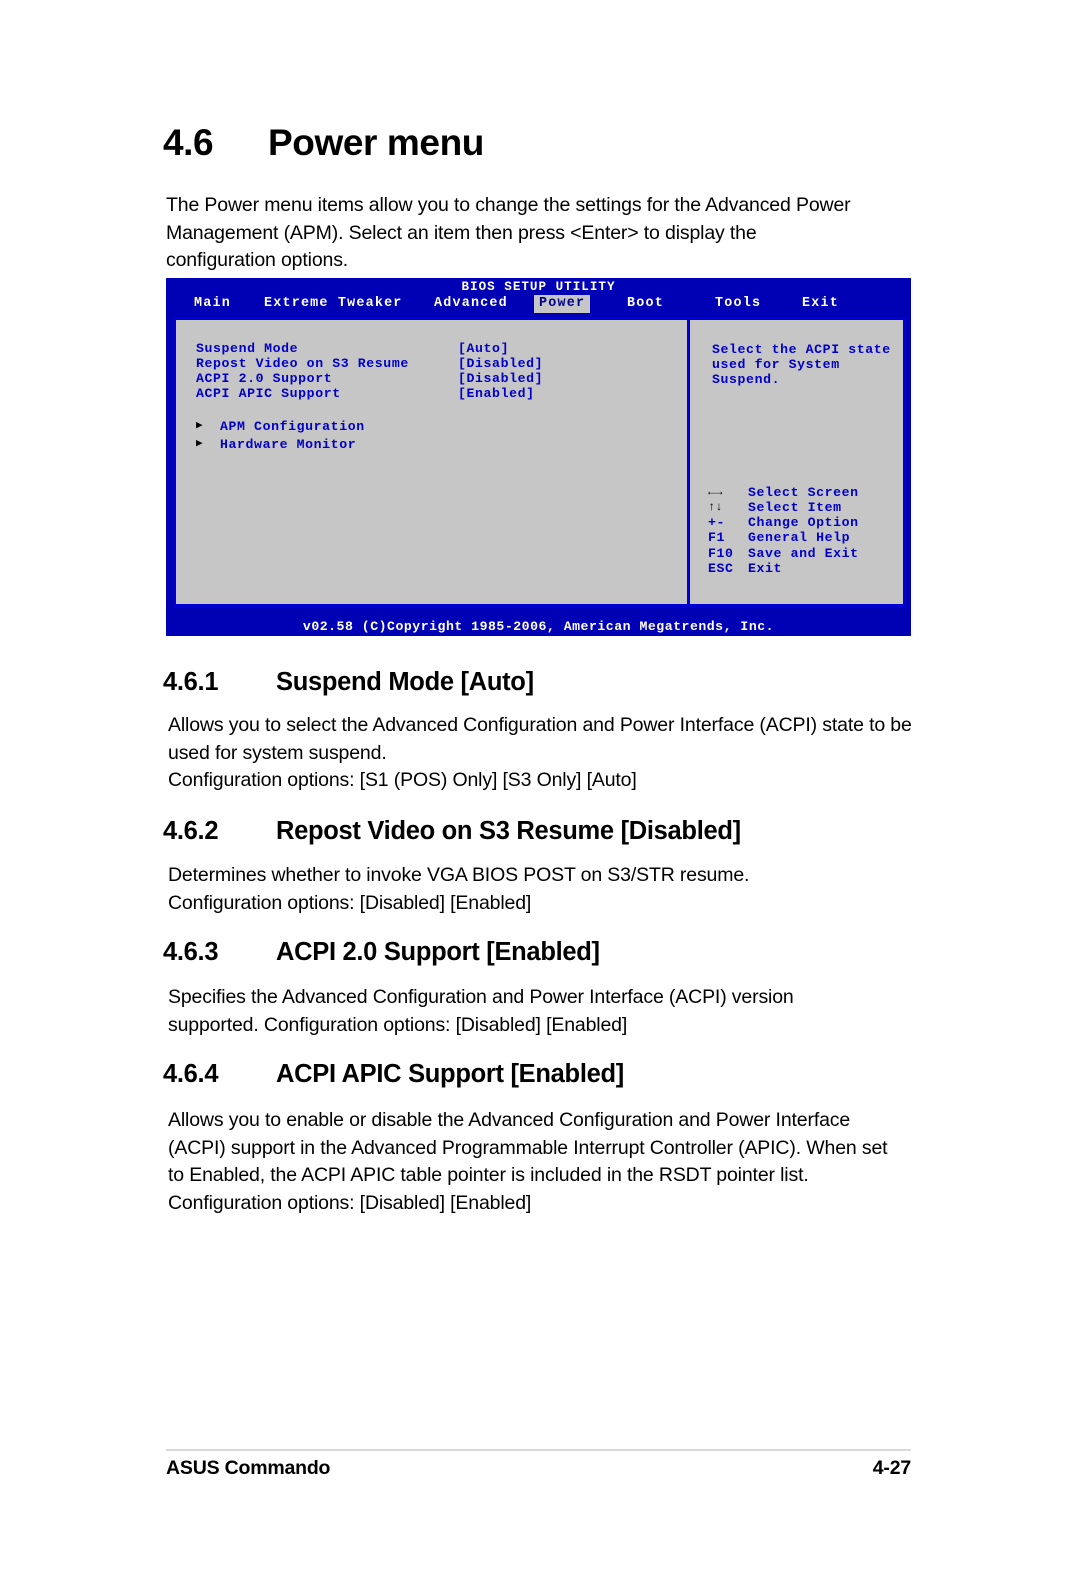 The image size is (1080, 1590). What do you see at coordinates (717, 538) in the screenshot?
I see `f1-key: F1` at bounding box center [717, 538].